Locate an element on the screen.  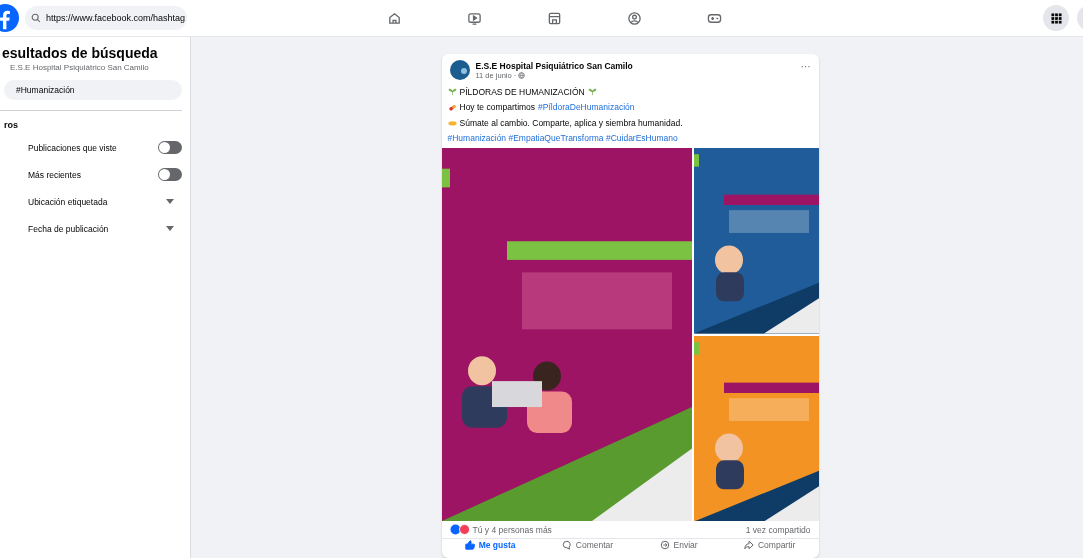
reactions-count: Tú y 4 personas más is located at coordinates (512, 529).